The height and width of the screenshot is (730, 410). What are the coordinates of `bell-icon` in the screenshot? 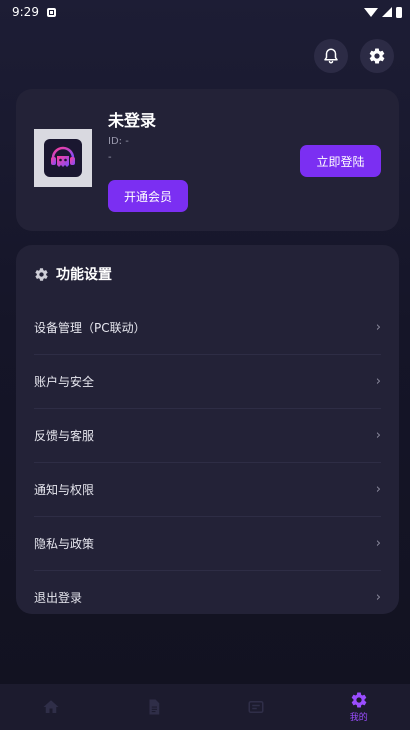 It's located at (331, 56).